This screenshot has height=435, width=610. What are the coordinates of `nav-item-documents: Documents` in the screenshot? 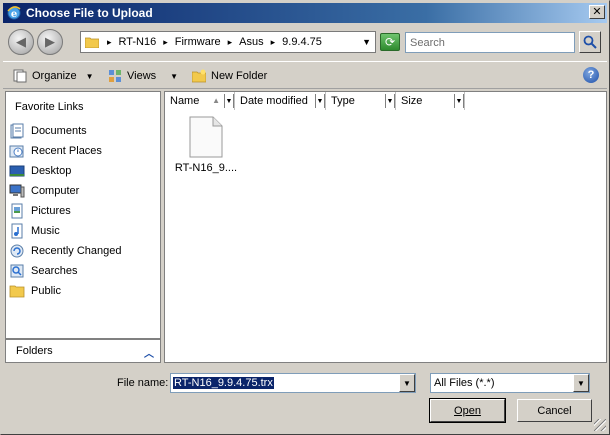 It's located at (48, 131).